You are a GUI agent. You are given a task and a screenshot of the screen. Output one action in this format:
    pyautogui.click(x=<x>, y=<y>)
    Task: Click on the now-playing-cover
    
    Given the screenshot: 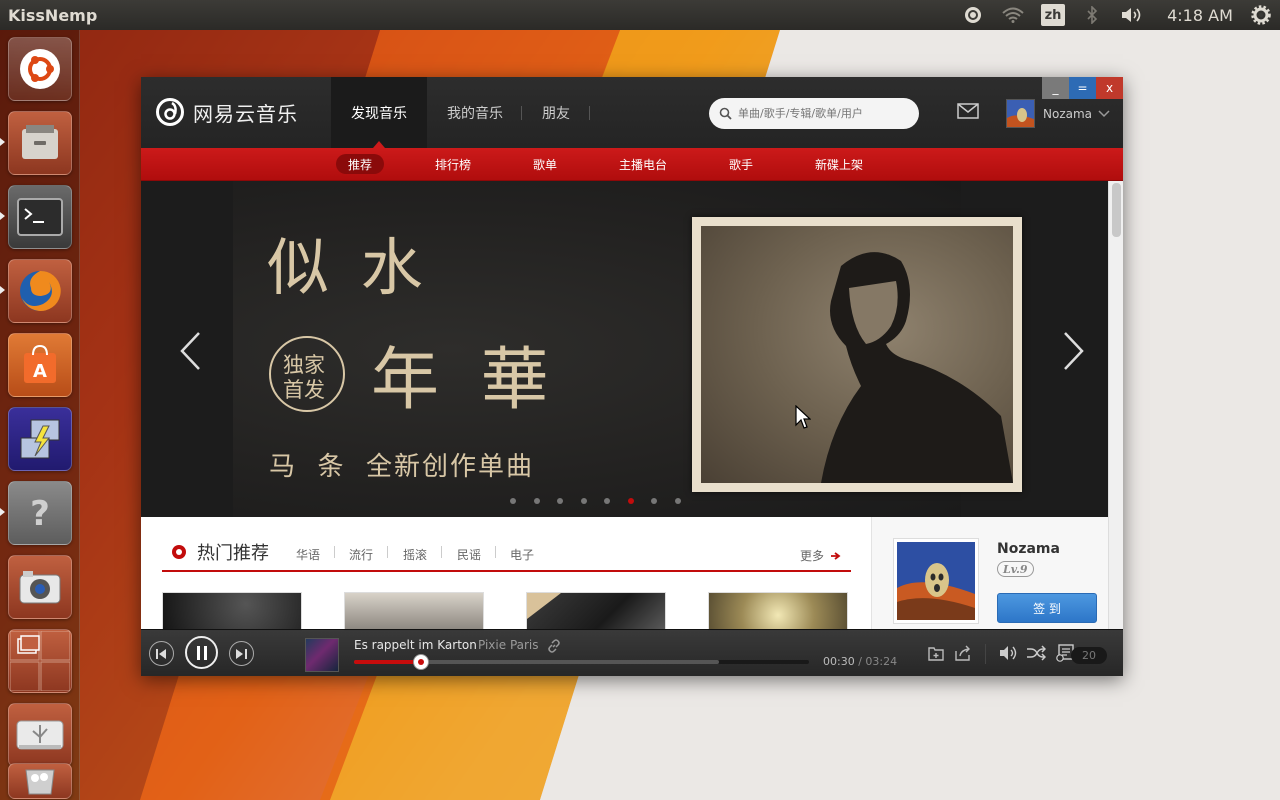 What is the action you would take?
    pyautogui.click(x=322, y=655)
    